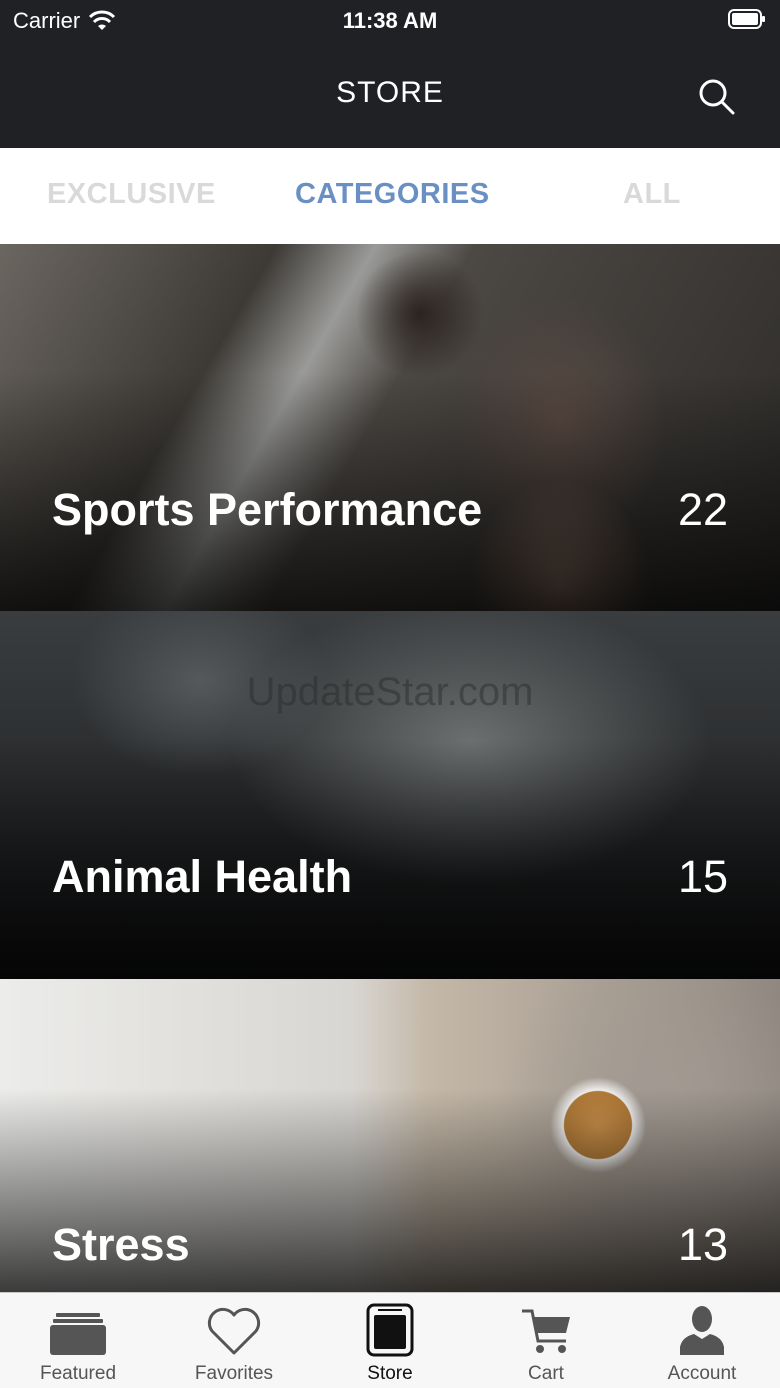 The width and height of the screenshot is (780, 1388). I want to click on category-count: 13, so click(702, 1244).